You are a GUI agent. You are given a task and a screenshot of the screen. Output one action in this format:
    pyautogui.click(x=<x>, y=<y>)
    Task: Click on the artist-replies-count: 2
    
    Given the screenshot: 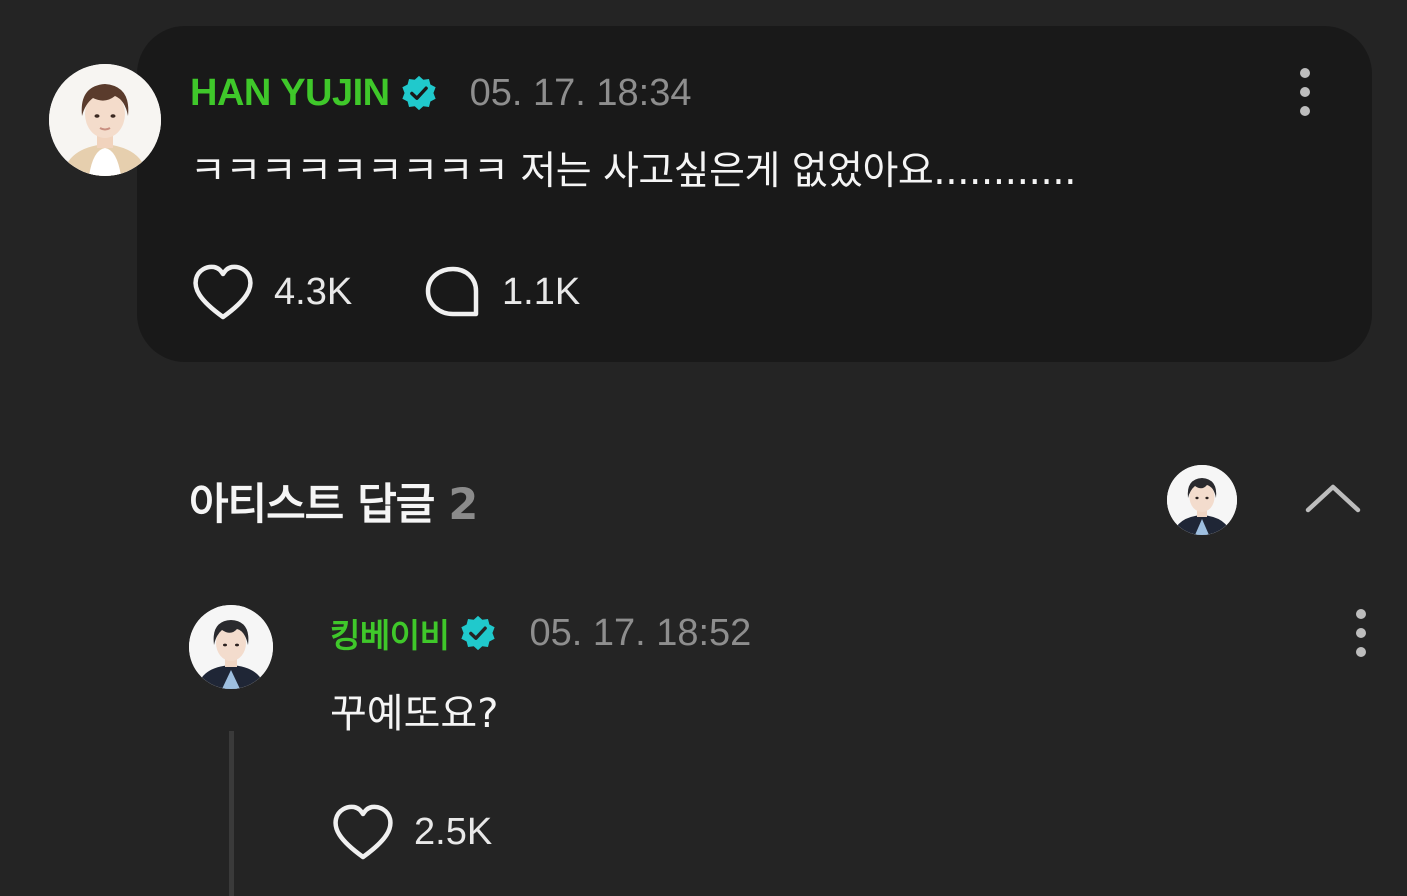 What is the action you would take?
    pyautogui.click(x=463, y=505)
    